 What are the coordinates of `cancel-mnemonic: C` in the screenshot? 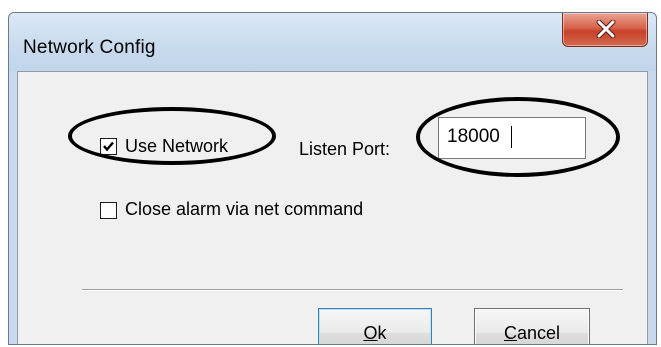 It's located at (510, 332).